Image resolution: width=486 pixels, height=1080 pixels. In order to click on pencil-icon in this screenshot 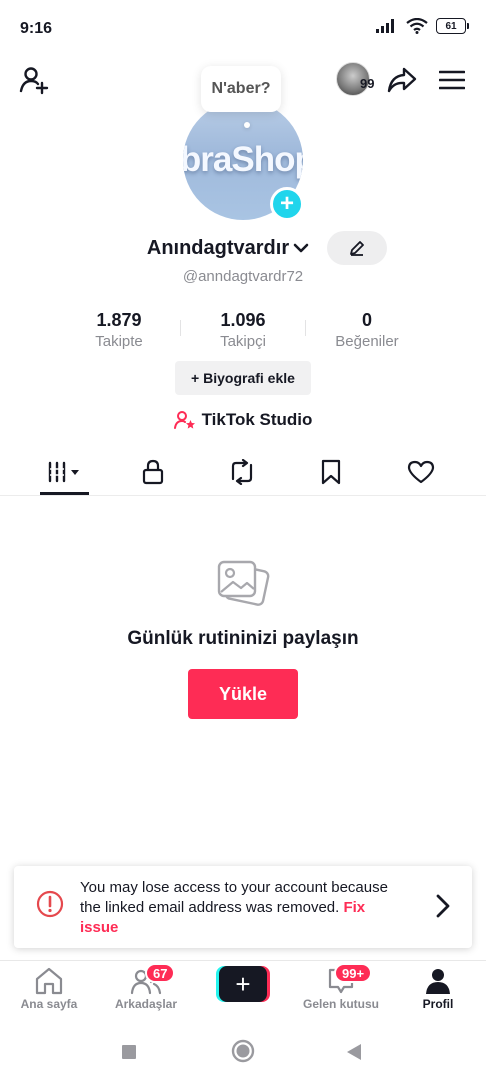, I will do `click(357, 248)`.